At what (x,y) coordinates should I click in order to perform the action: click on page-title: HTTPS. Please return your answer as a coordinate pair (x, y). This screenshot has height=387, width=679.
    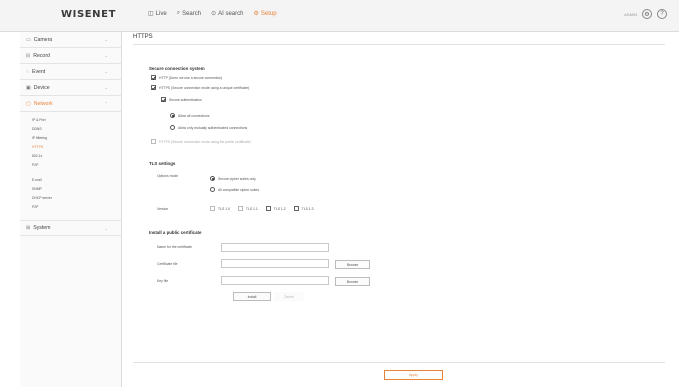
    Looking at the image, I should click on (143, 37).